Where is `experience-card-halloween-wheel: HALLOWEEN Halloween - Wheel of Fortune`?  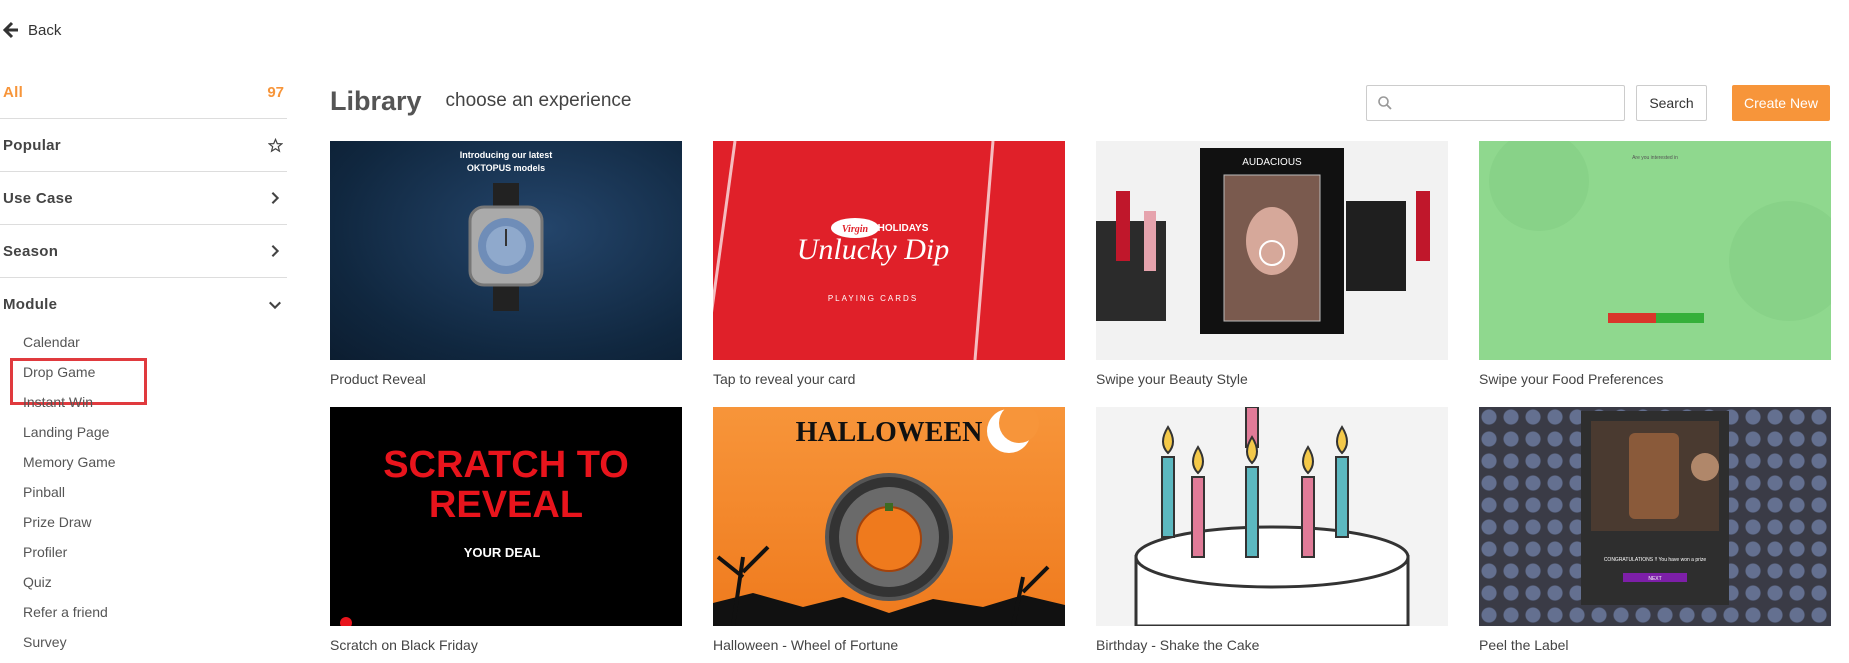
experience-card-halloween-wheel: HALLOWEEN Halloween - Wheel of Fortune is located at coordinates (889, 535).